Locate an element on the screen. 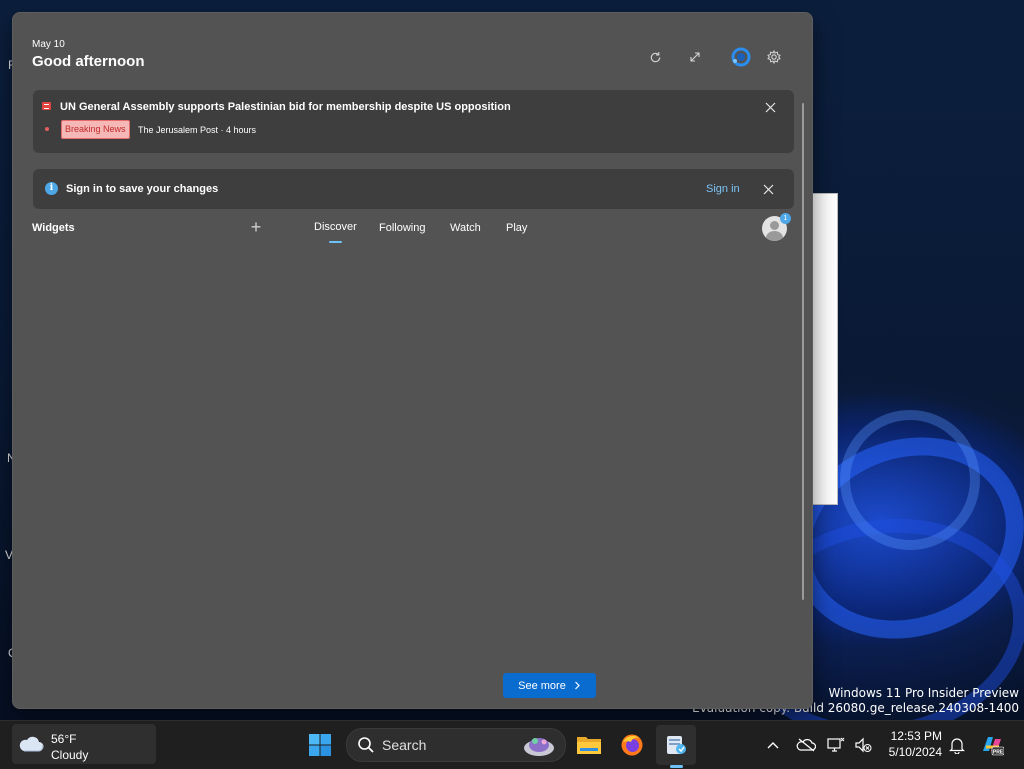 This screenshot has height=769, width=1024. notification-bell-icon is located at coordinates (957, 745).